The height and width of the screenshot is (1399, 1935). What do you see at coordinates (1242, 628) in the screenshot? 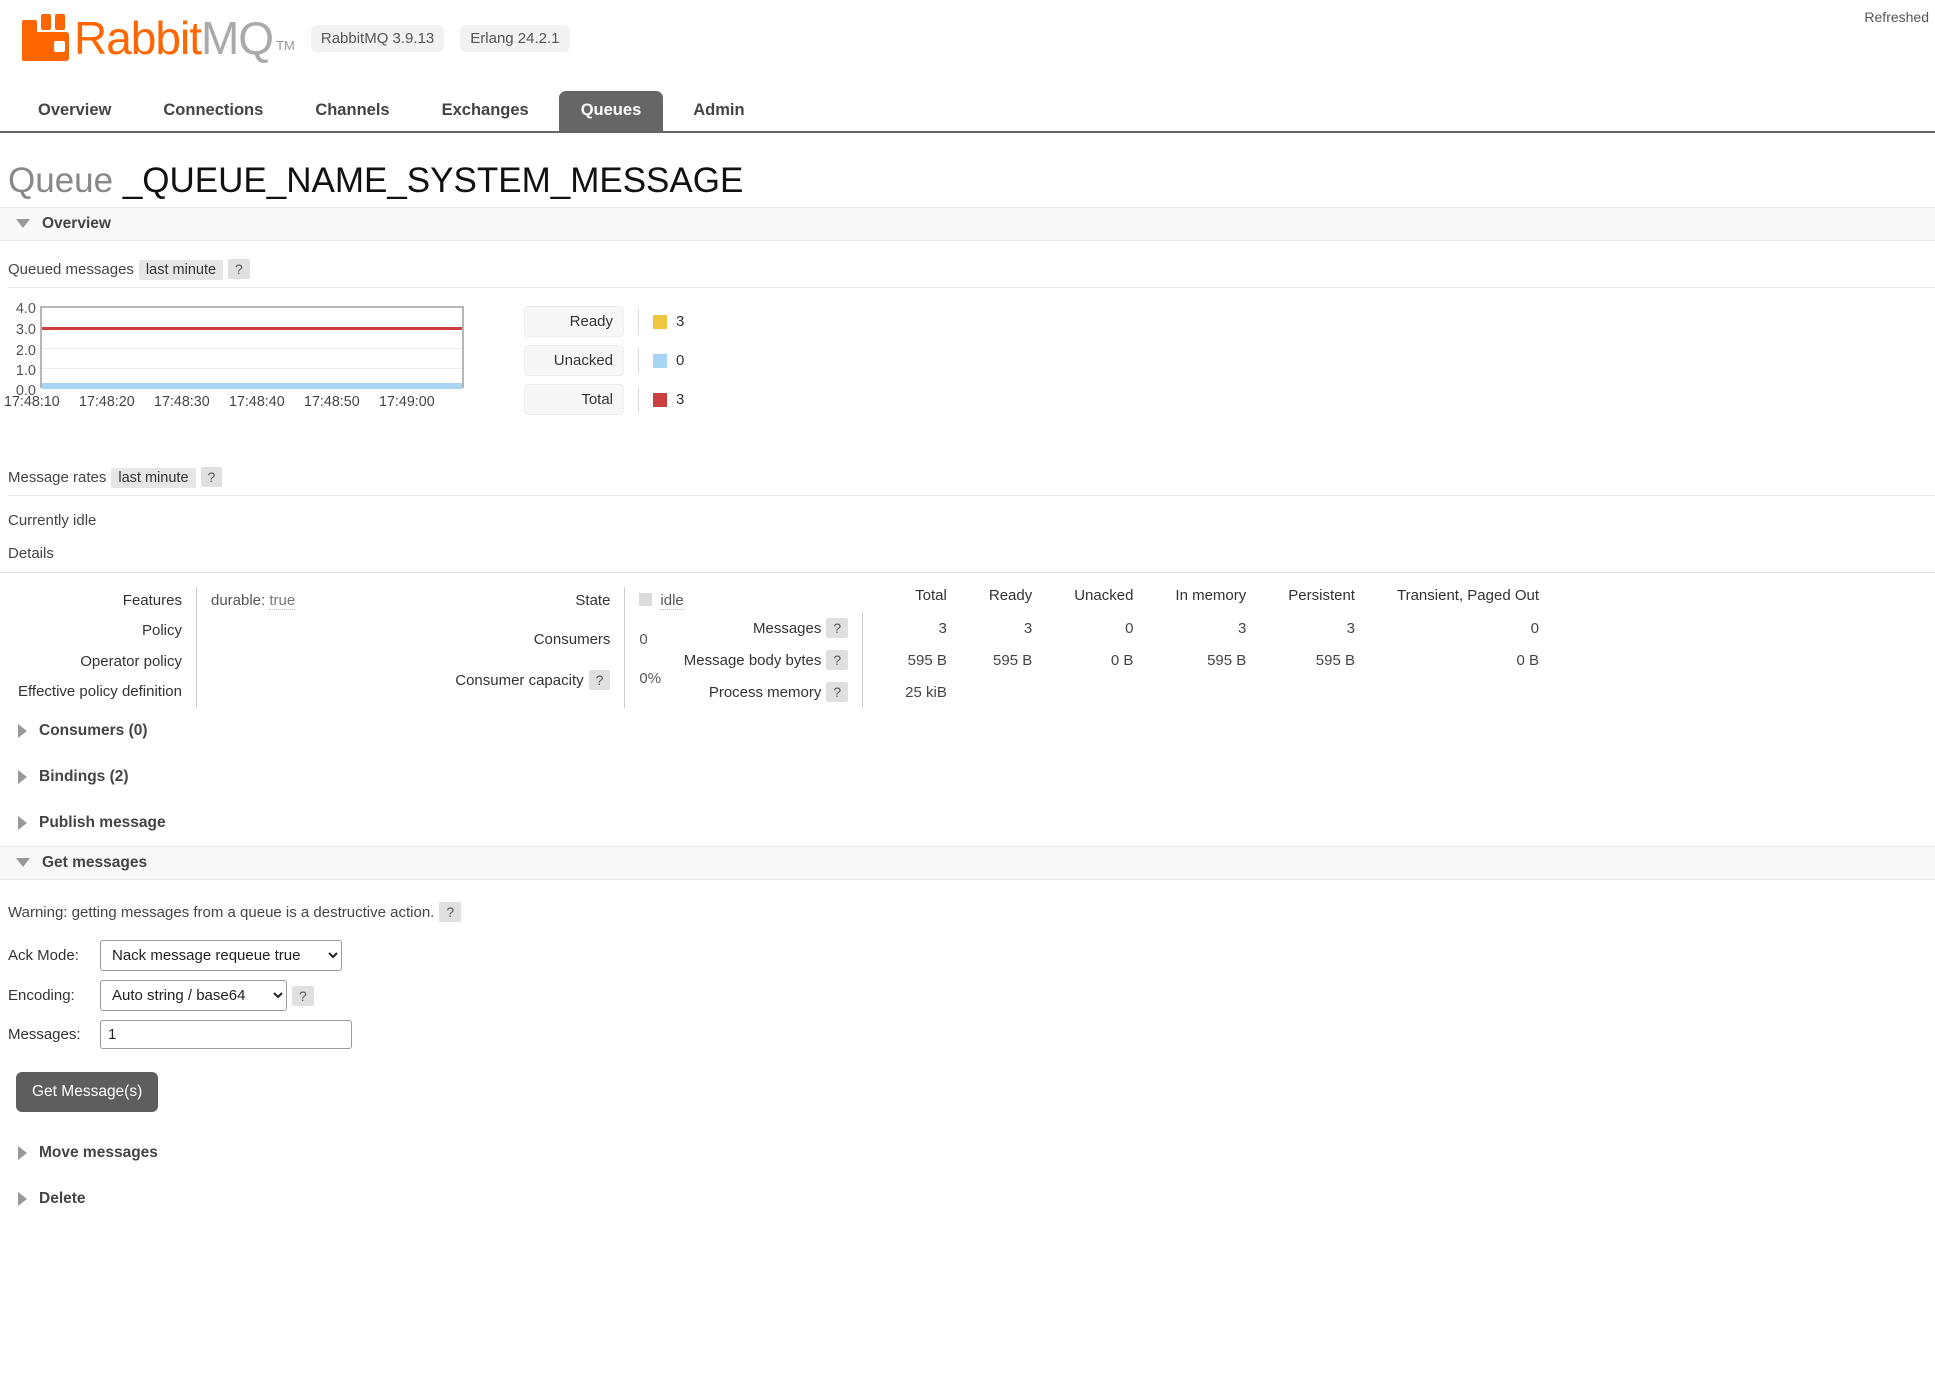
I see `stats-cell-messages-in-memory: 3` at bounding box center [1242, 628].